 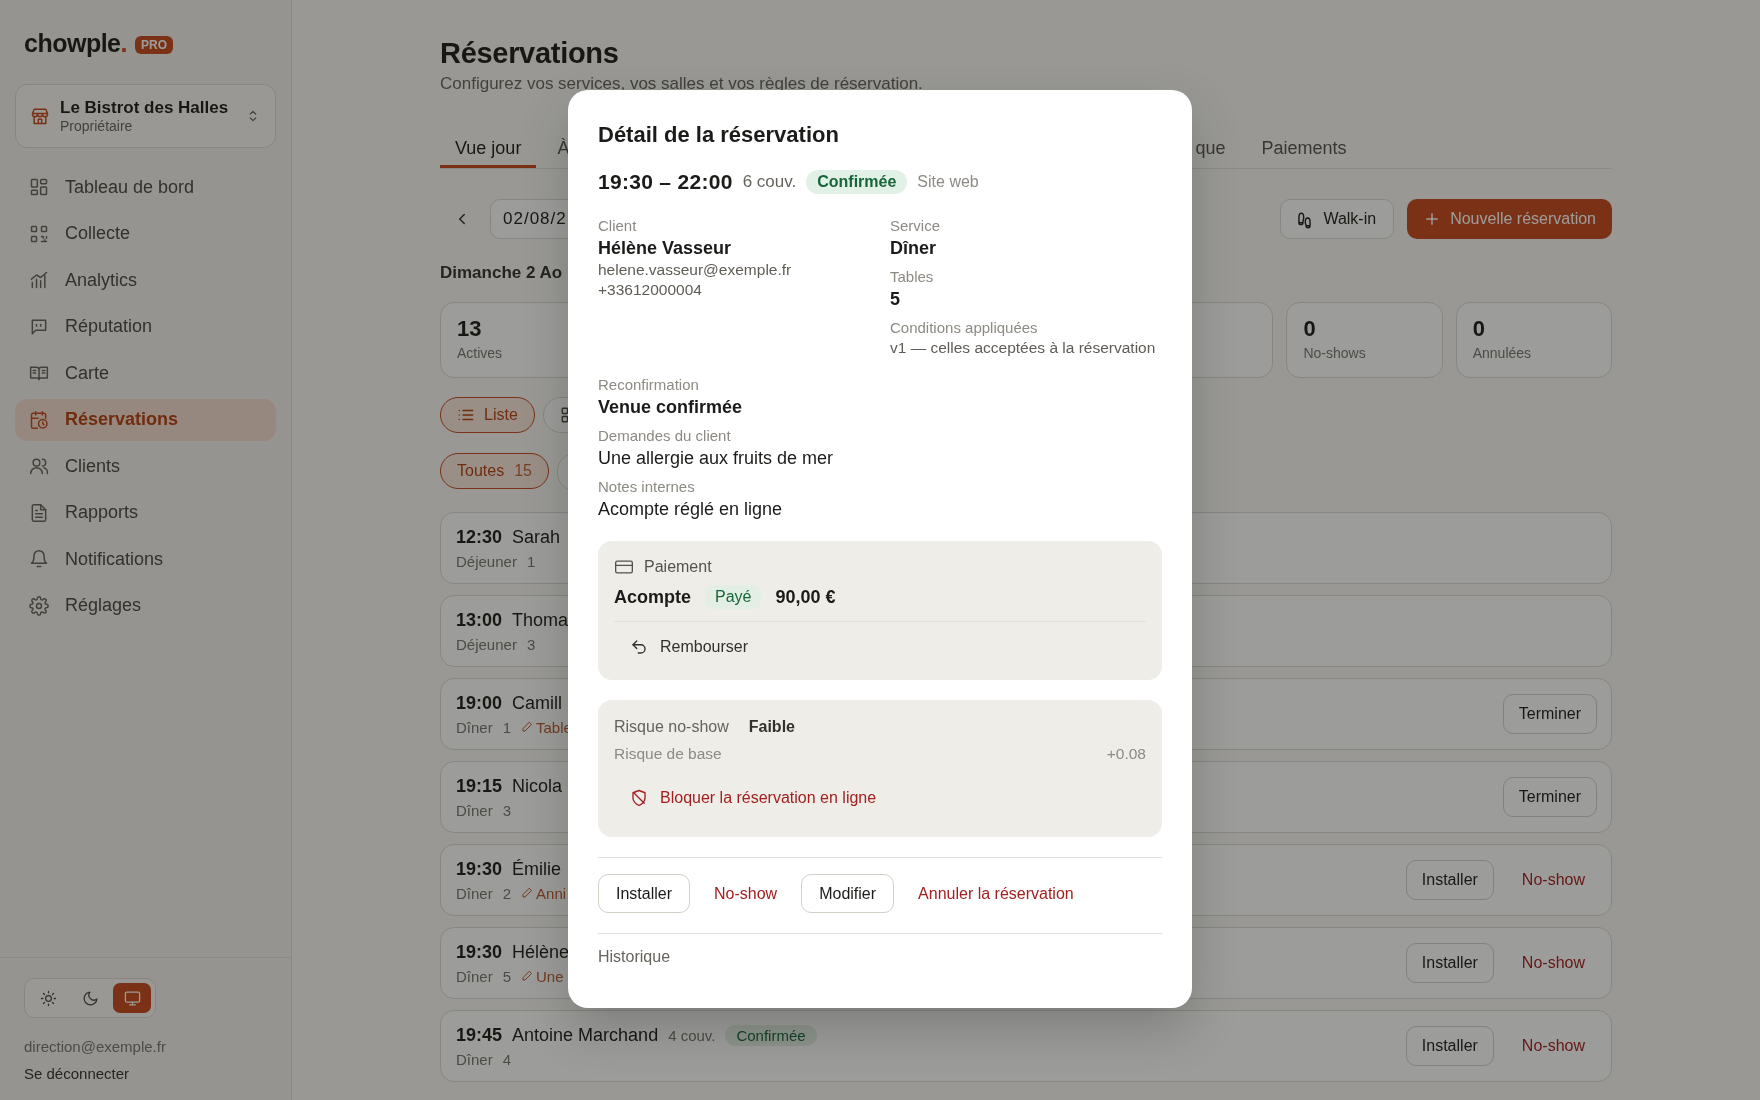 I want to click on contact-detail: helene.vasseur@exemple.fr, so click(x=695, y=270).